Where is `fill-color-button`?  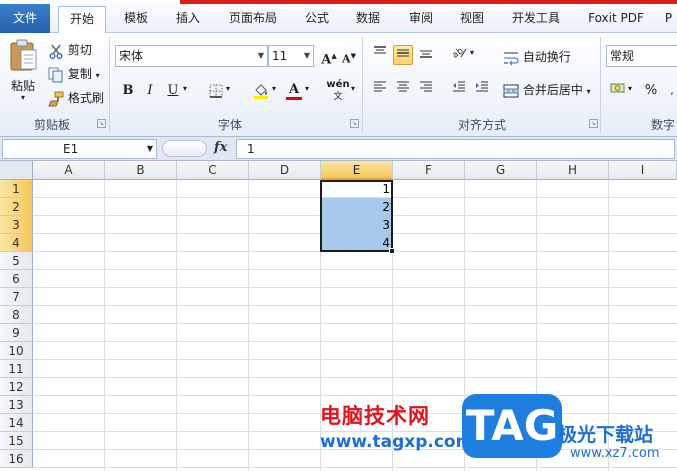
fill-color-button is located at coordinates (261, 91).